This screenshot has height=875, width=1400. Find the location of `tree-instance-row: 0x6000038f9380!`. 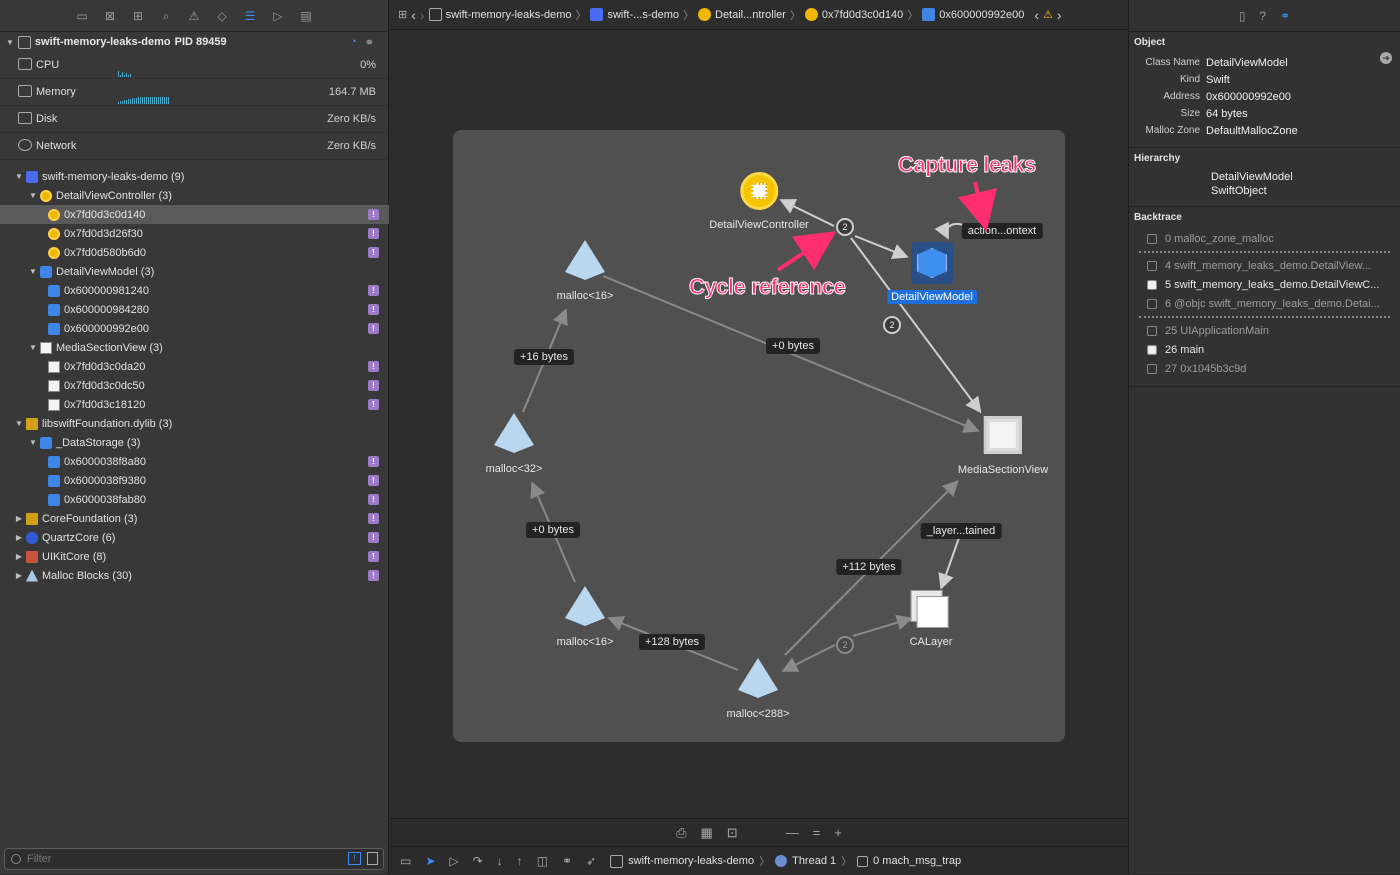

tree-instance-row: 0x6000038f9380! is located at coordinates (194, 480).